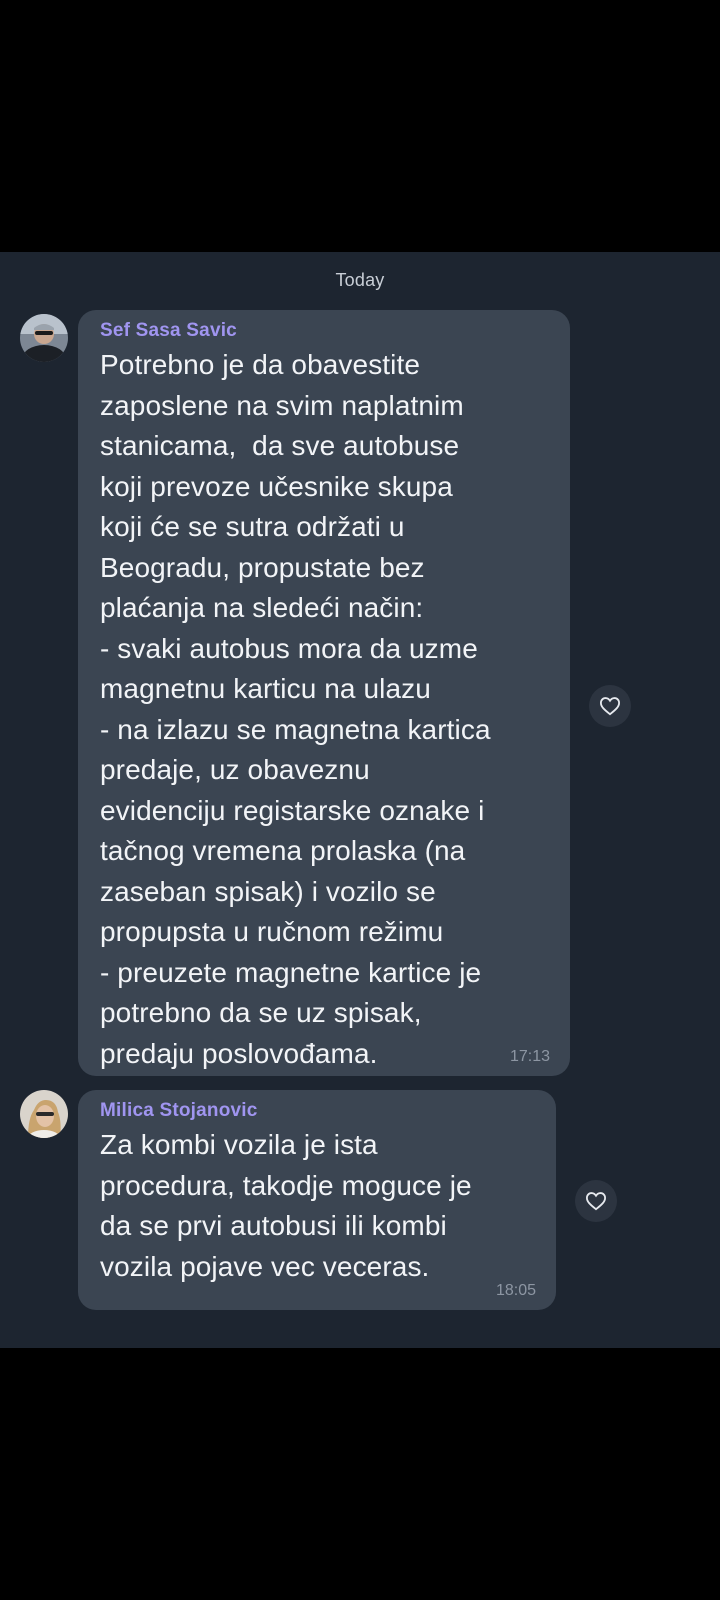 The image size is (720, 1600). I want to click on message-line: magnetnu karticu na ulazu, so click(265, 688).